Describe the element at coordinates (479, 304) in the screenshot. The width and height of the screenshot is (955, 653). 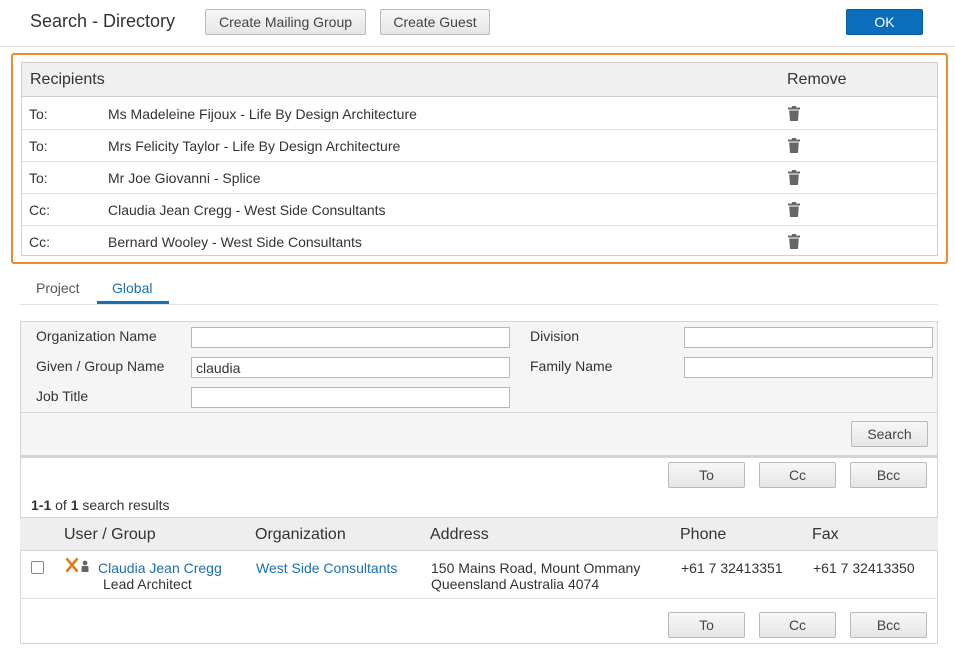
I see `tabs-divider` at that location.